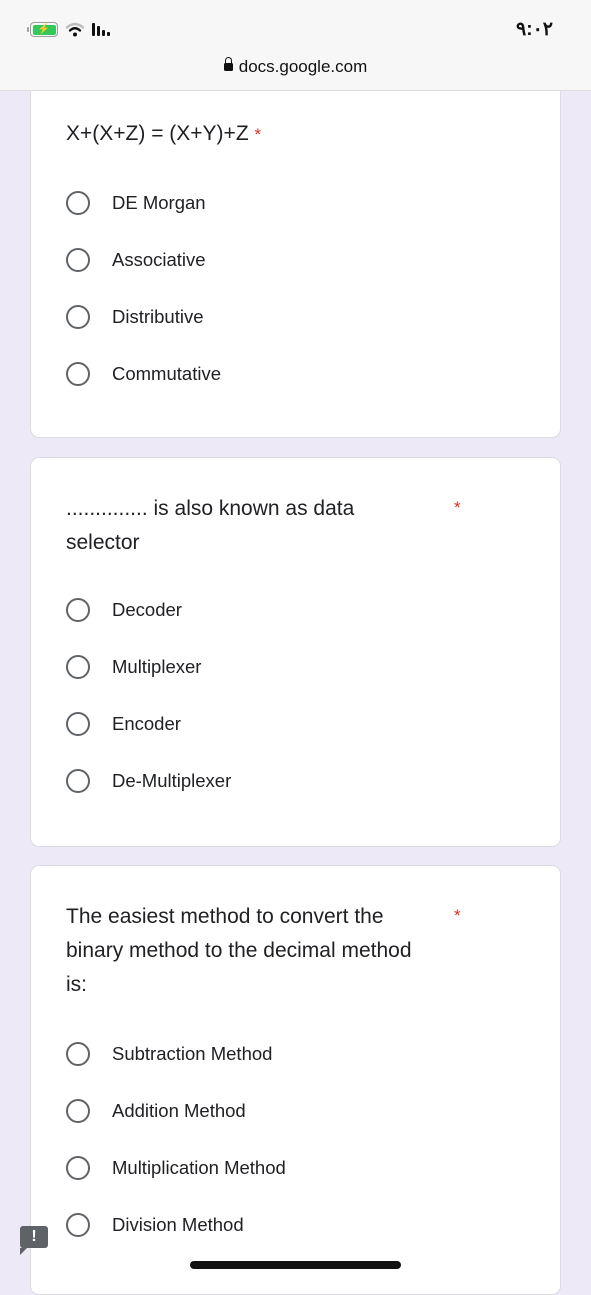 The width and height of the screenshot is (591, 1295). Describe the element at coordinates (295, 1265) in the screenshot. I see `home-indicator` at that location.